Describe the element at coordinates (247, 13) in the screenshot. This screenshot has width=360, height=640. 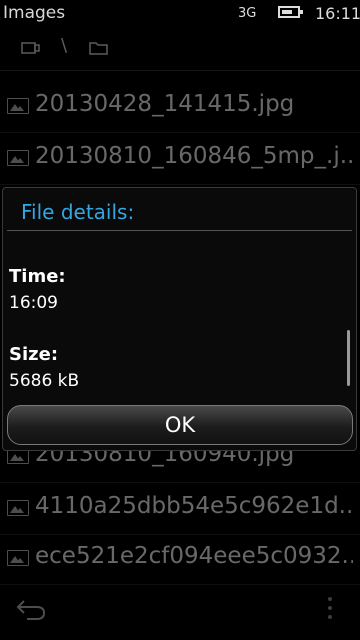
I see `network-indicator: 3G` at that location.